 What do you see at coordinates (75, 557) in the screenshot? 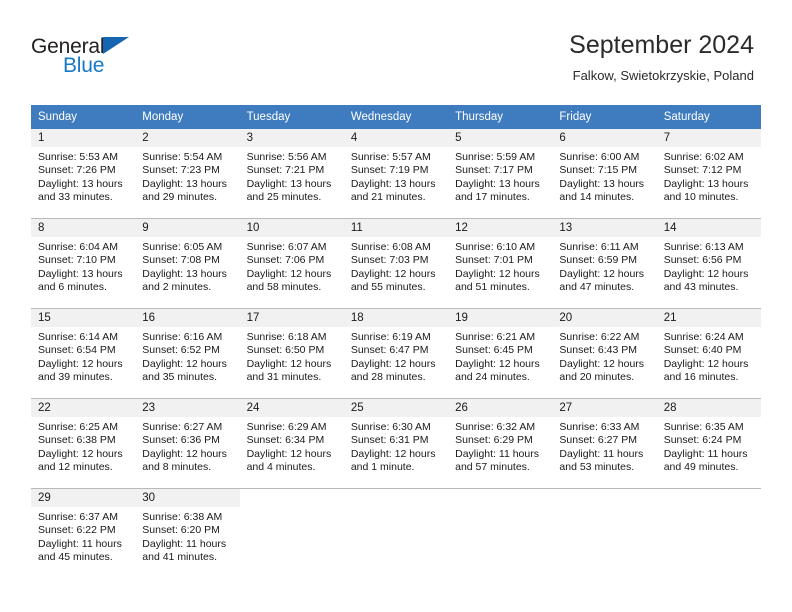
I see `day-detail-line: and 45 minutes.` at bounding box center [75, 557].